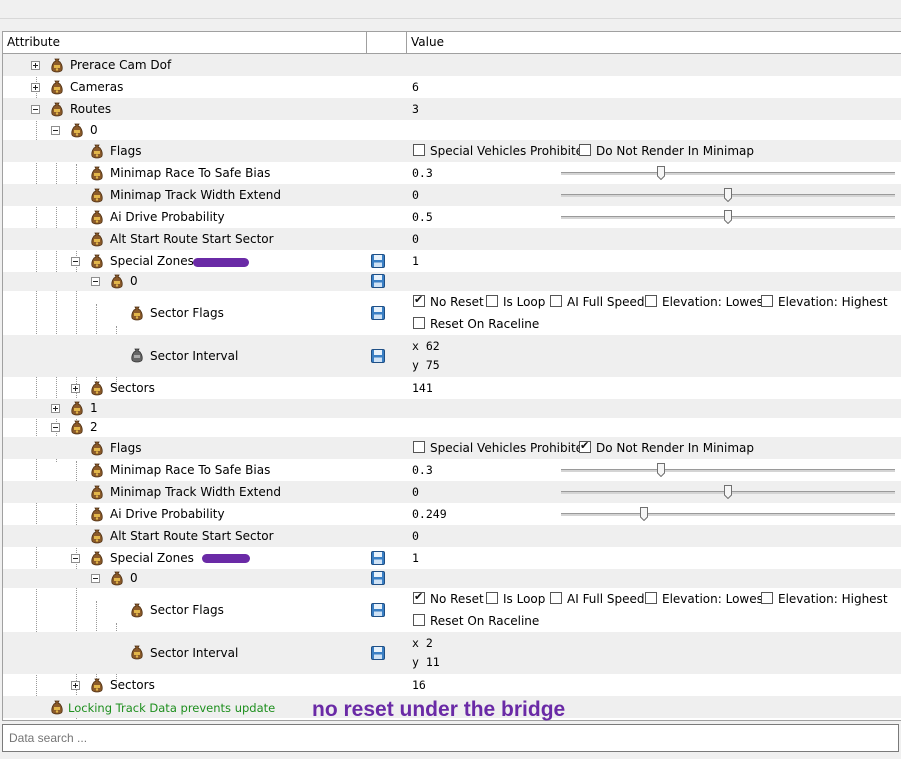 This screenshot has height=759, width=901. What do you see at coordinates (97, 217) in the screenshot?
I see `bag-icon` at bounding box center [97, 217].